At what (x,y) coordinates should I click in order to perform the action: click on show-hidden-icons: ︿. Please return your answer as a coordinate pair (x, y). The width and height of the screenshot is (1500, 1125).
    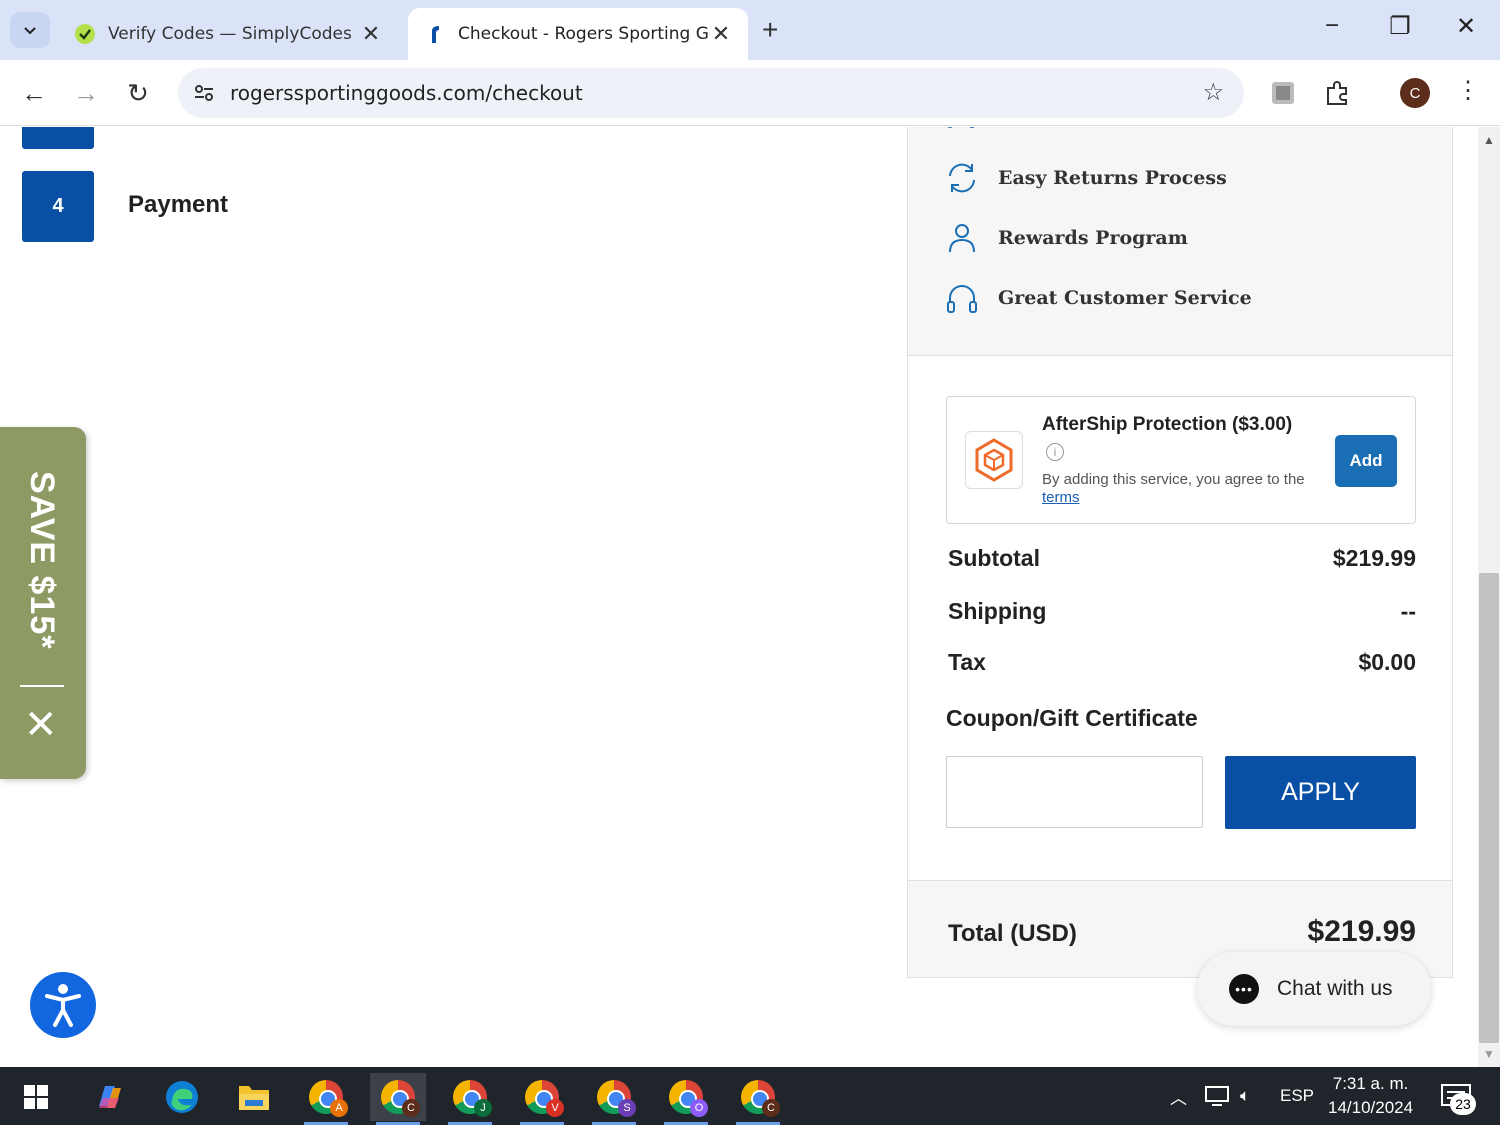
    Looking at the image, I should click on (1178, 1096).